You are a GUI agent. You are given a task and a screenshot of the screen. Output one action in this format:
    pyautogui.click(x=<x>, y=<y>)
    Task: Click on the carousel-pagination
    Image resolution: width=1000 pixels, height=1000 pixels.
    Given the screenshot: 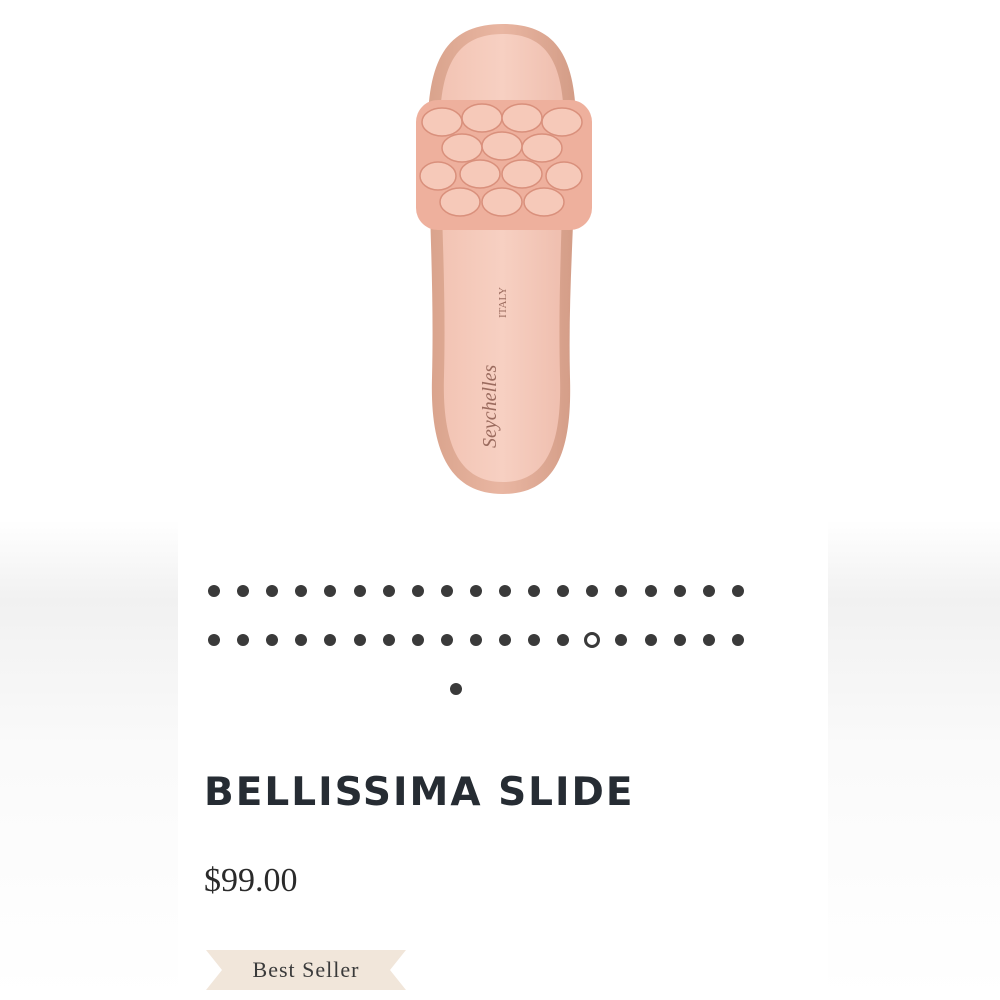 What is the action you would take?
    pyautogui.click(x=498, y=647)
    